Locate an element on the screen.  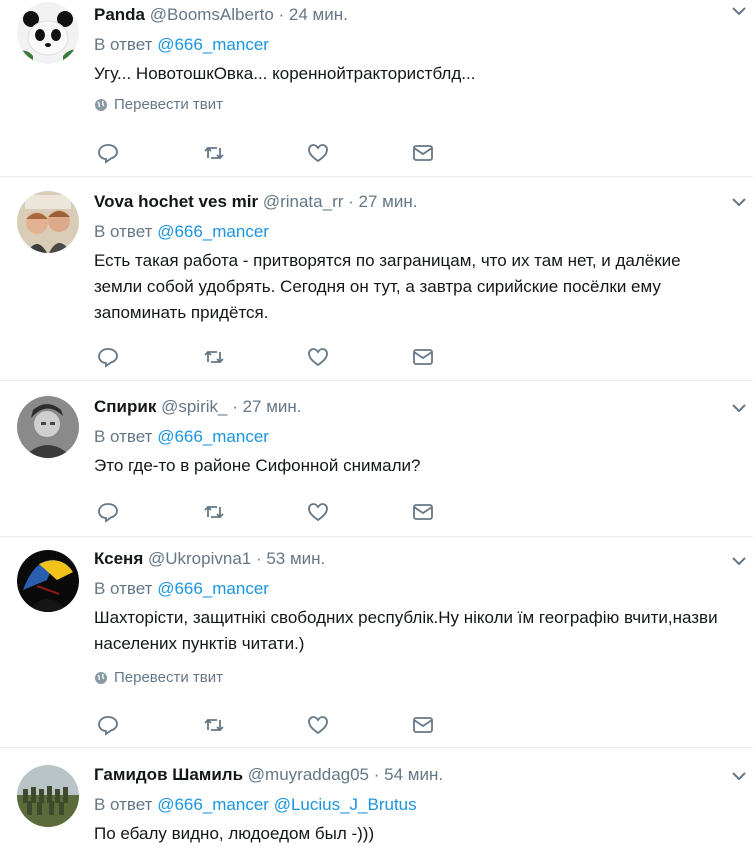
user-handle: @spirik_ is located at coordinates (194, 406).